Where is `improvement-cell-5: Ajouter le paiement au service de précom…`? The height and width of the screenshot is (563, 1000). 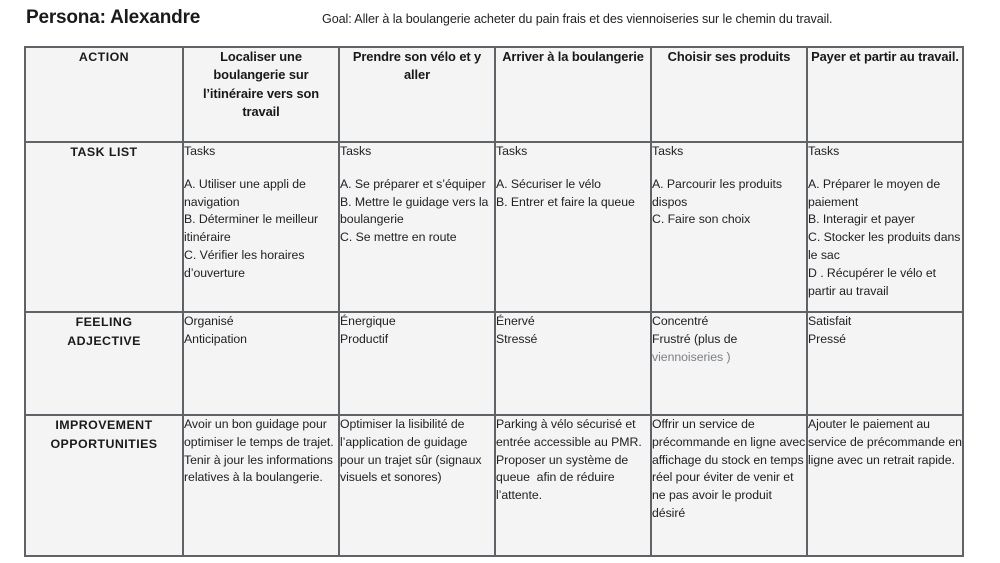
improvement-cell-5: Ajouter le paiement au service de précom… is located at coordinates (886, 485).